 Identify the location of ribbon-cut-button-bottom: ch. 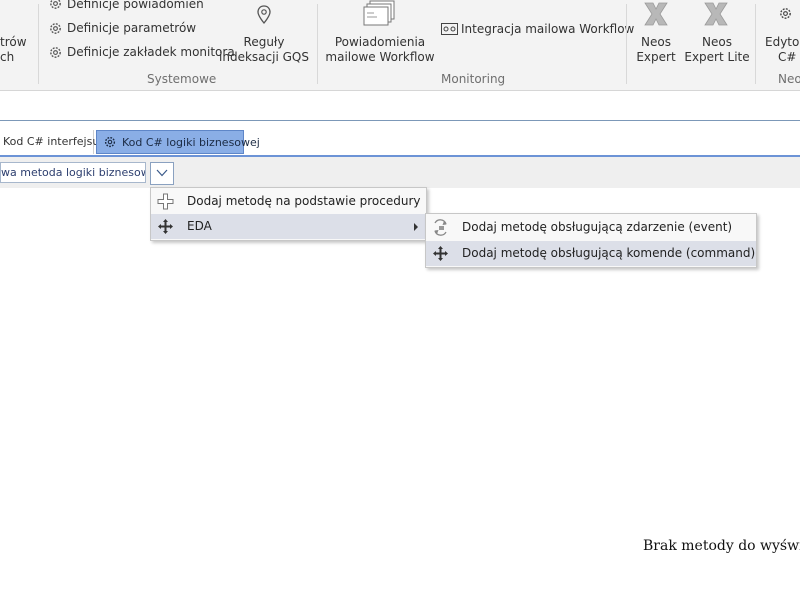
(7, 57).